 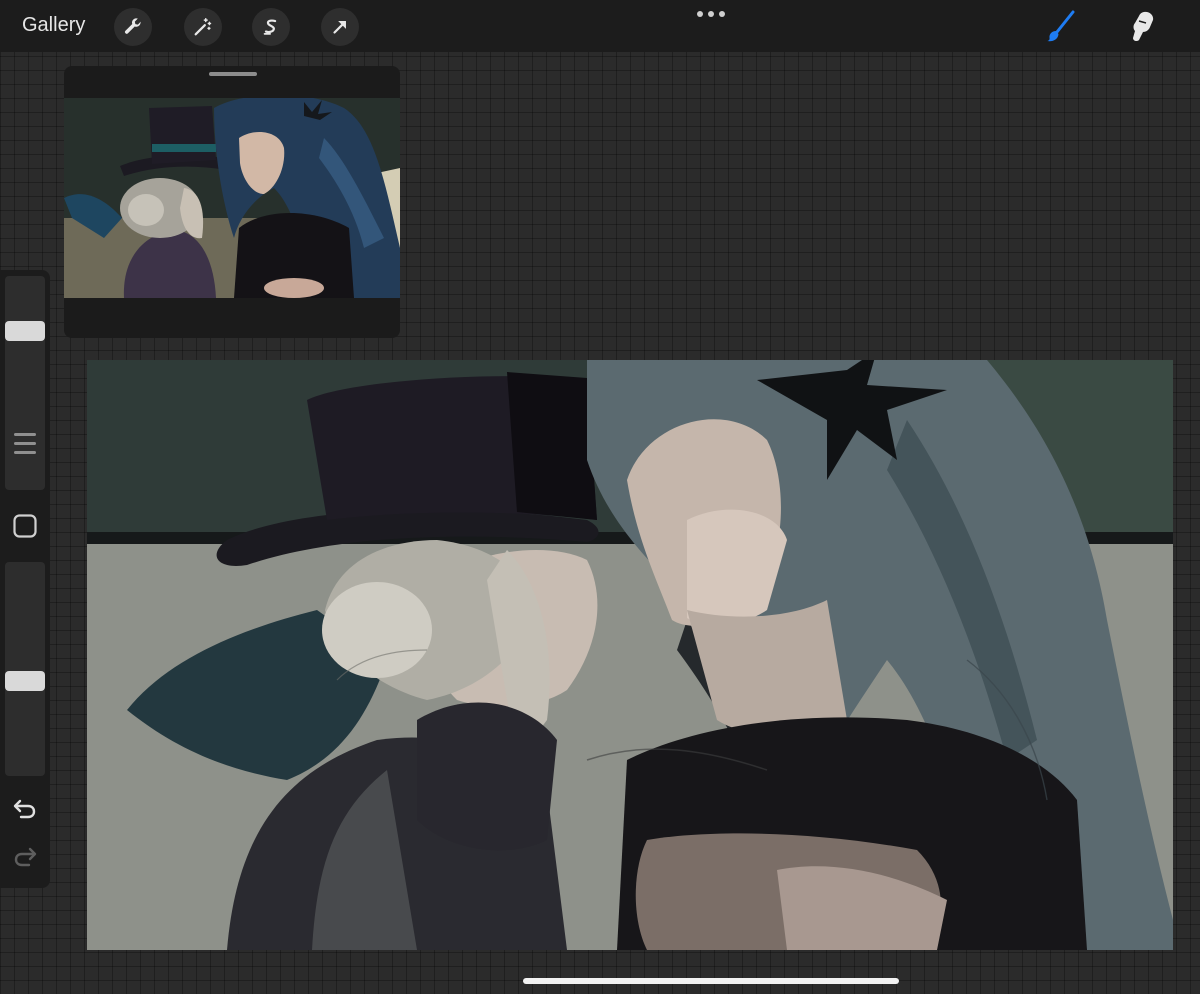 I want to click on brush-button, so click(x=1061, y=26).